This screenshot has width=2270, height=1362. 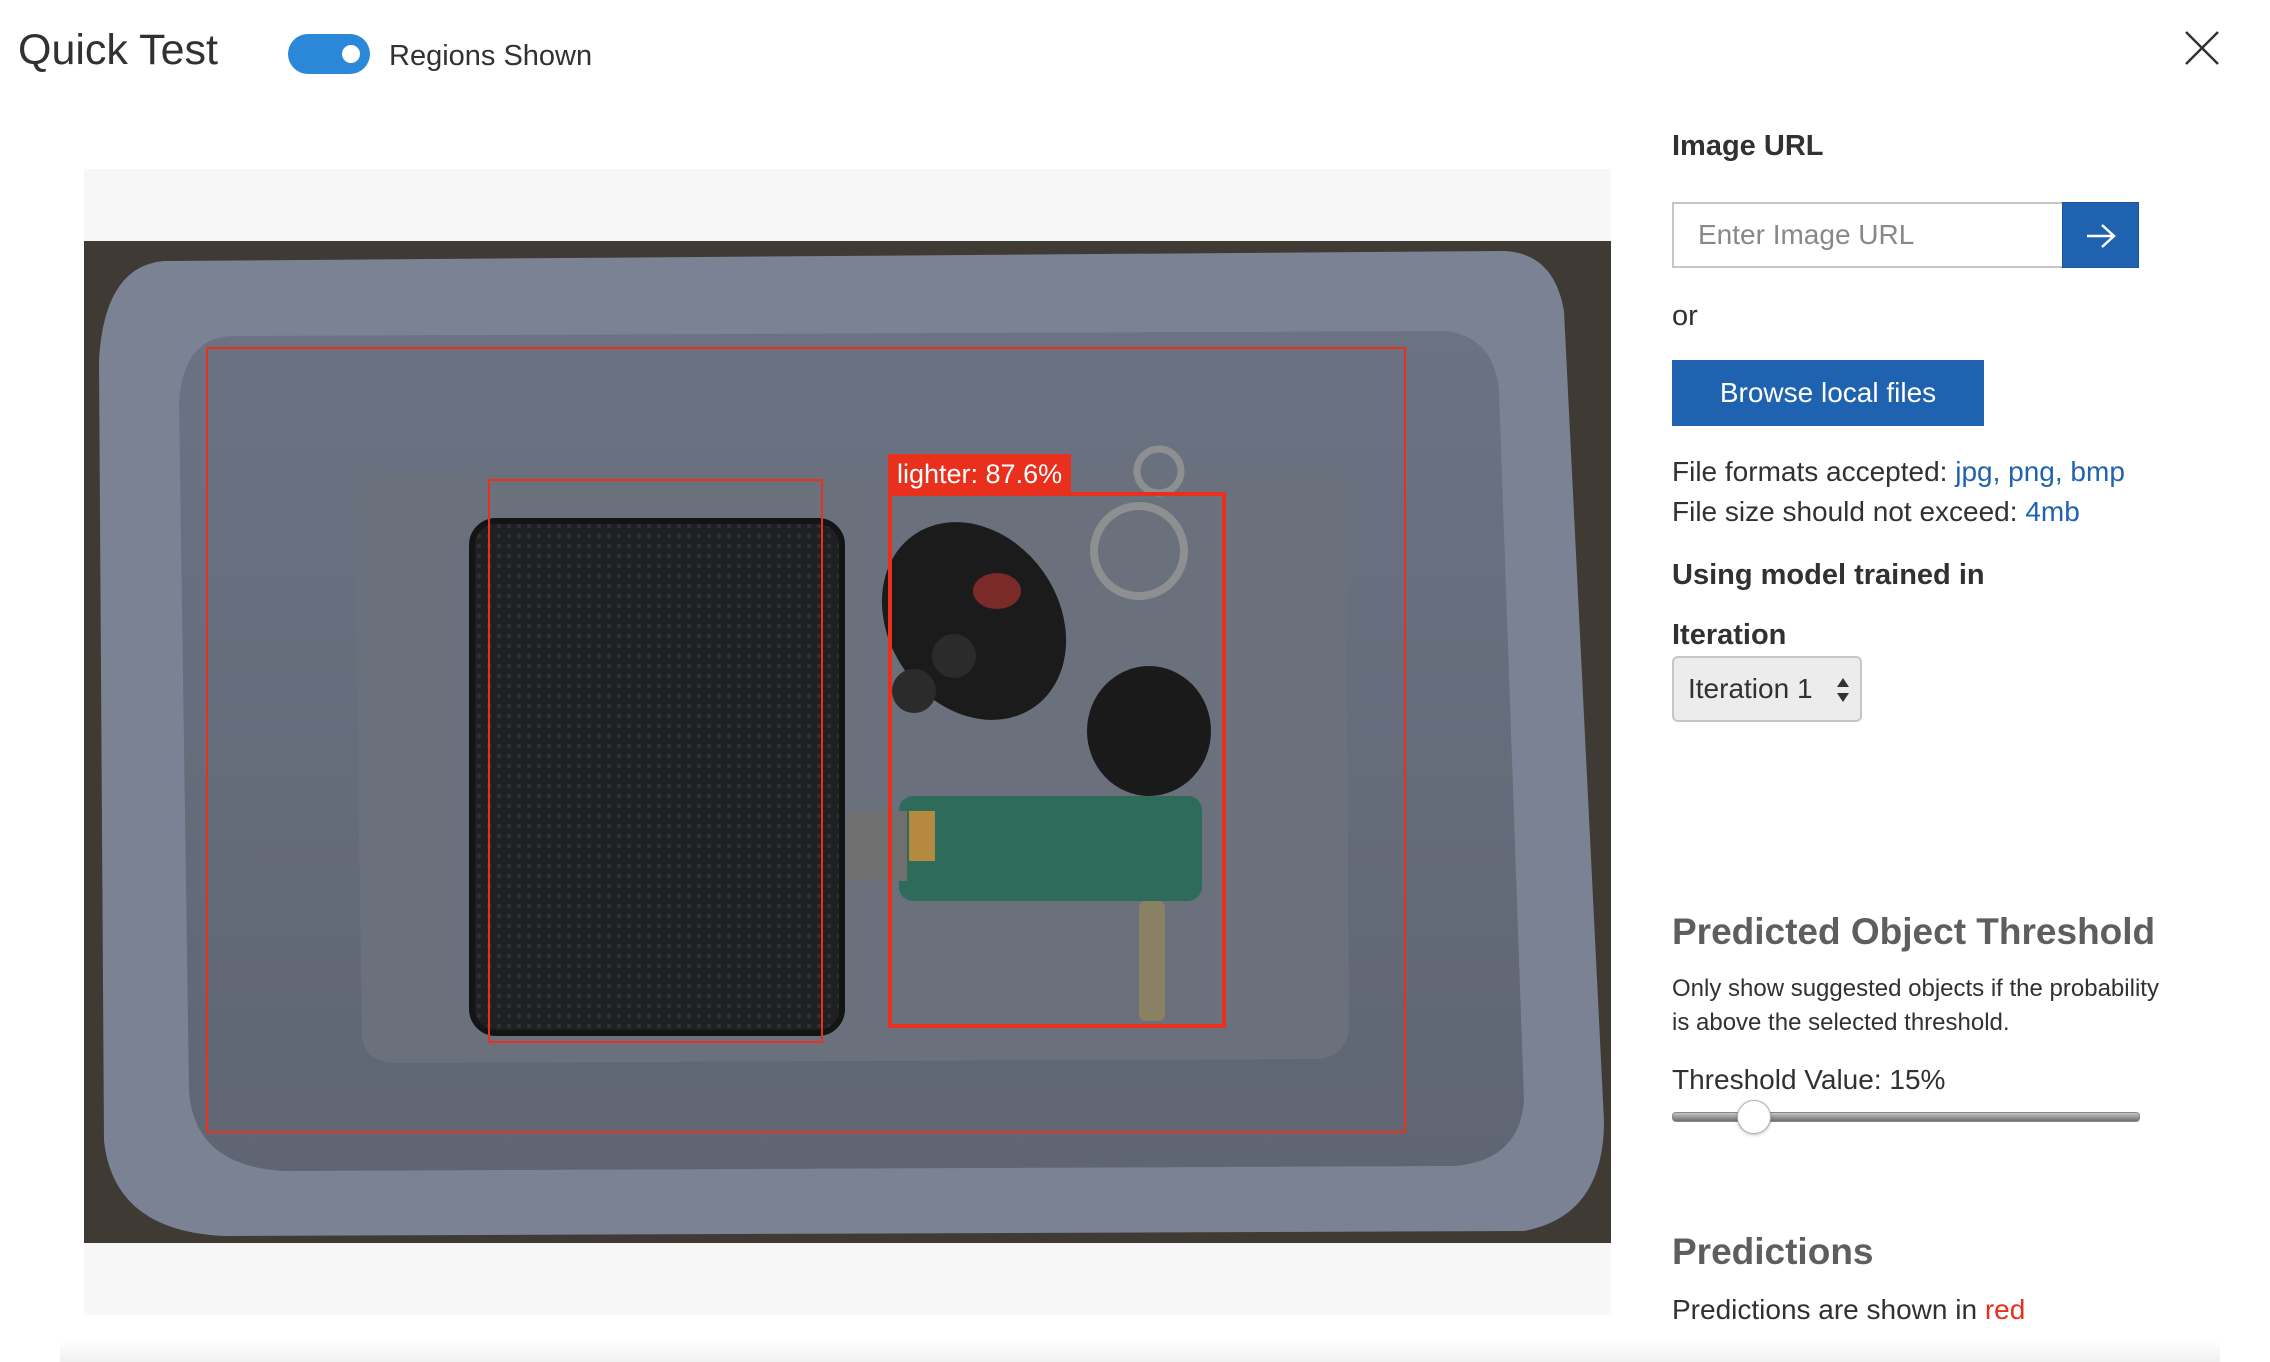 I want to click on region-wallet, so click(x=655, y=761).